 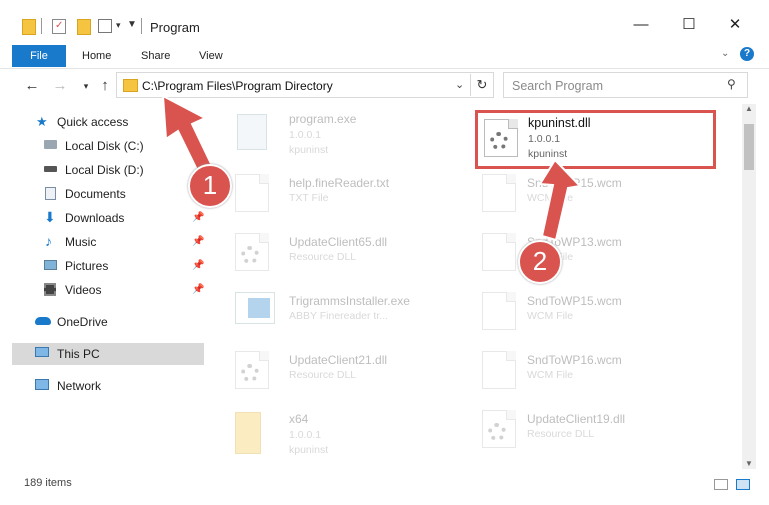 What do you see at coordinates (743, 484) in the screenshot?
I see `large-icons-view-icon` at bounding box center [743, 484].